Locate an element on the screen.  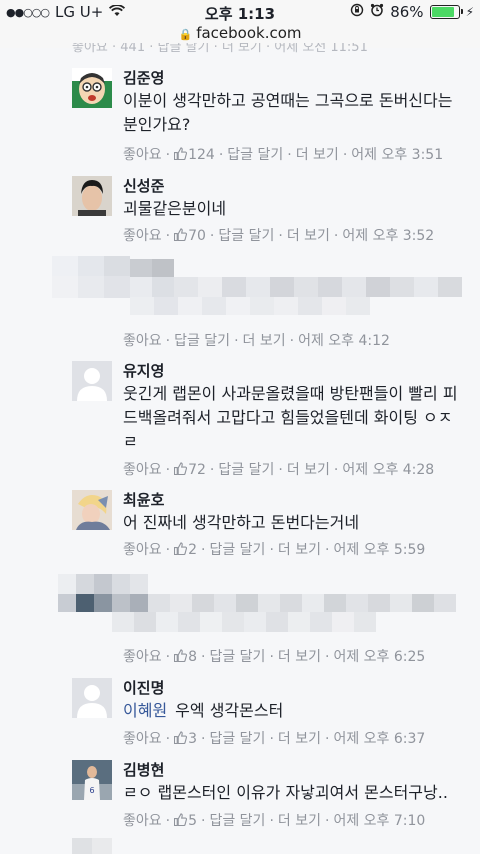
like-count: 72 is located at coordinates (190, 470).